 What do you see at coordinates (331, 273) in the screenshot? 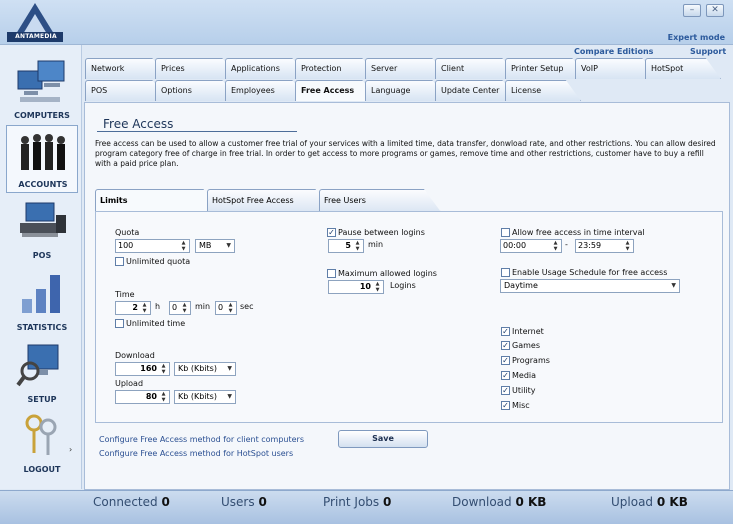
I see `maximum-allowed-logins-checkbox` at bounding box center [331, 273].